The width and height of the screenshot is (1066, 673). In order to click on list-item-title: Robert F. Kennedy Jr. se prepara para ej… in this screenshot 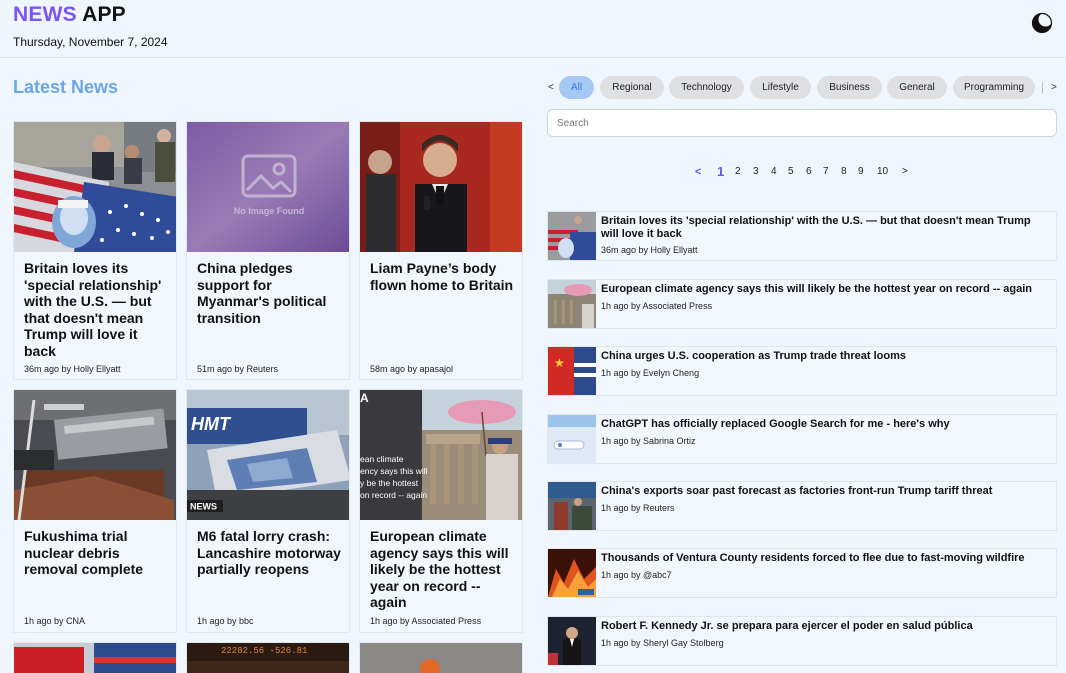, I will do `click(826, 626)`.